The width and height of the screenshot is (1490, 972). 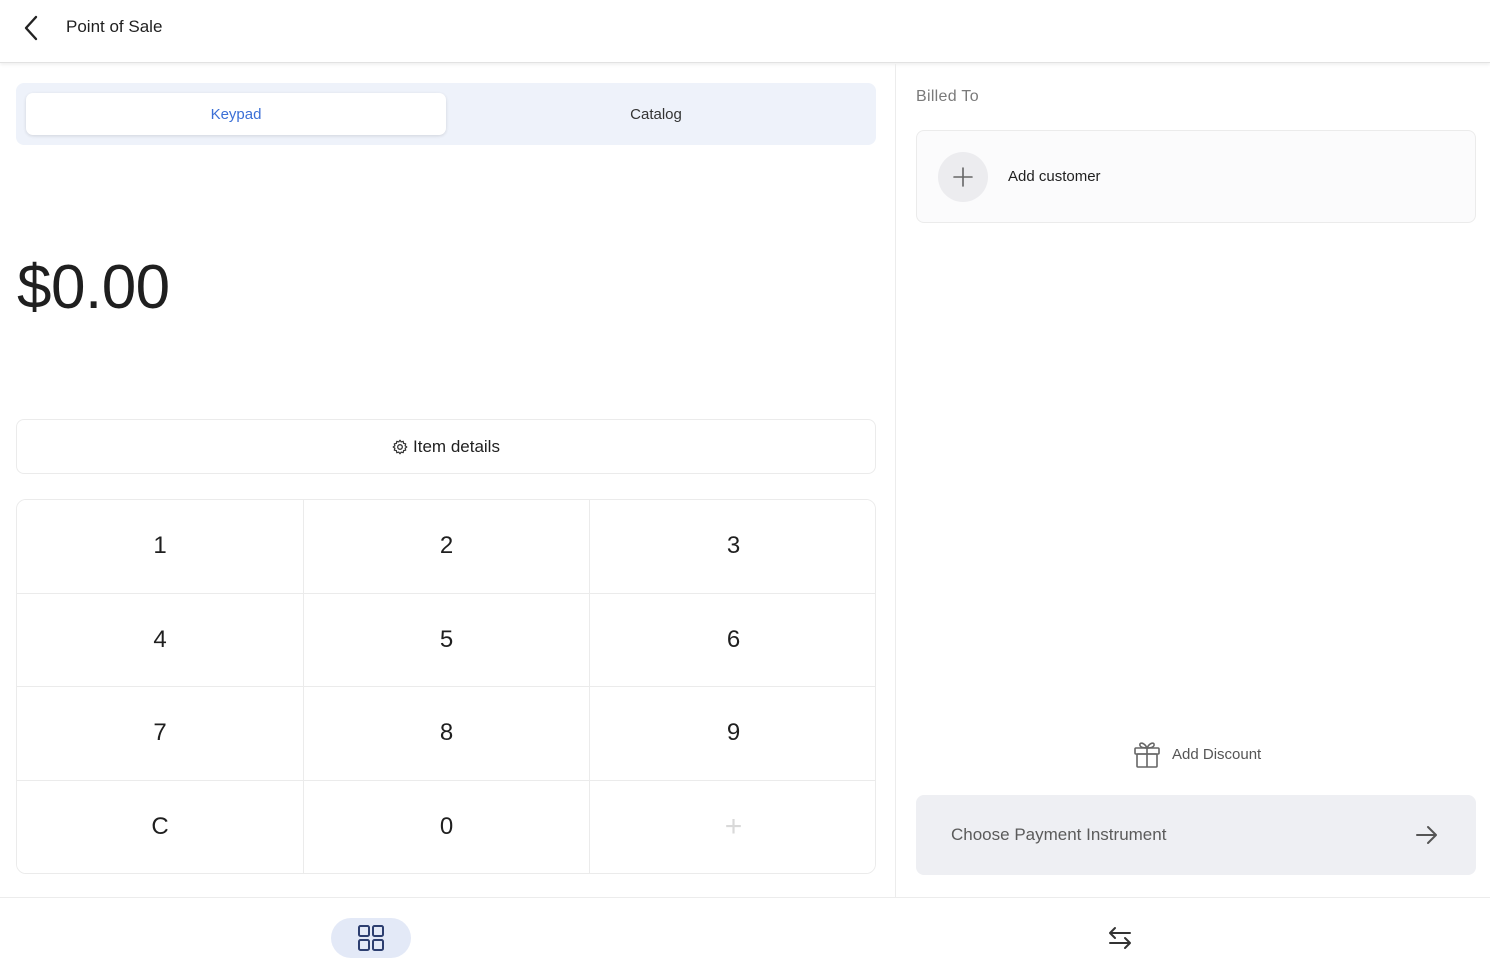 I want to click on tab-catalog: Catalog, so click(x=656, y=114).